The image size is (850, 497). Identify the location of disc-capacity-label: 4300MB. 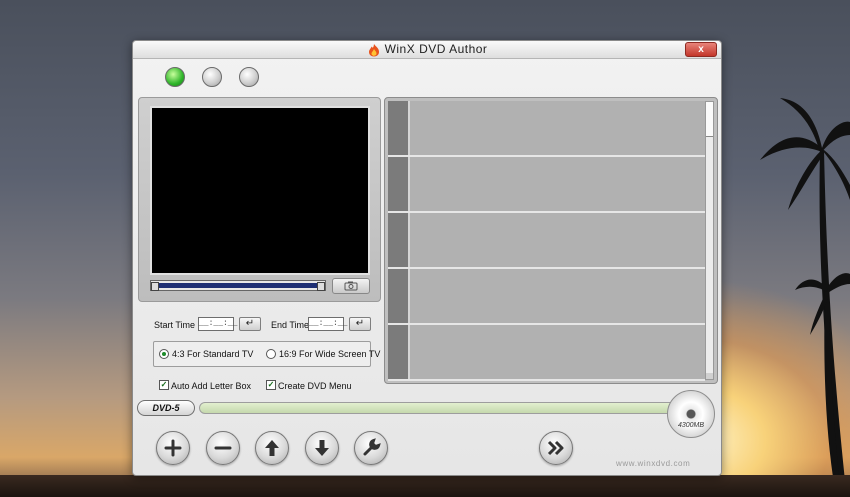
(691, 425).